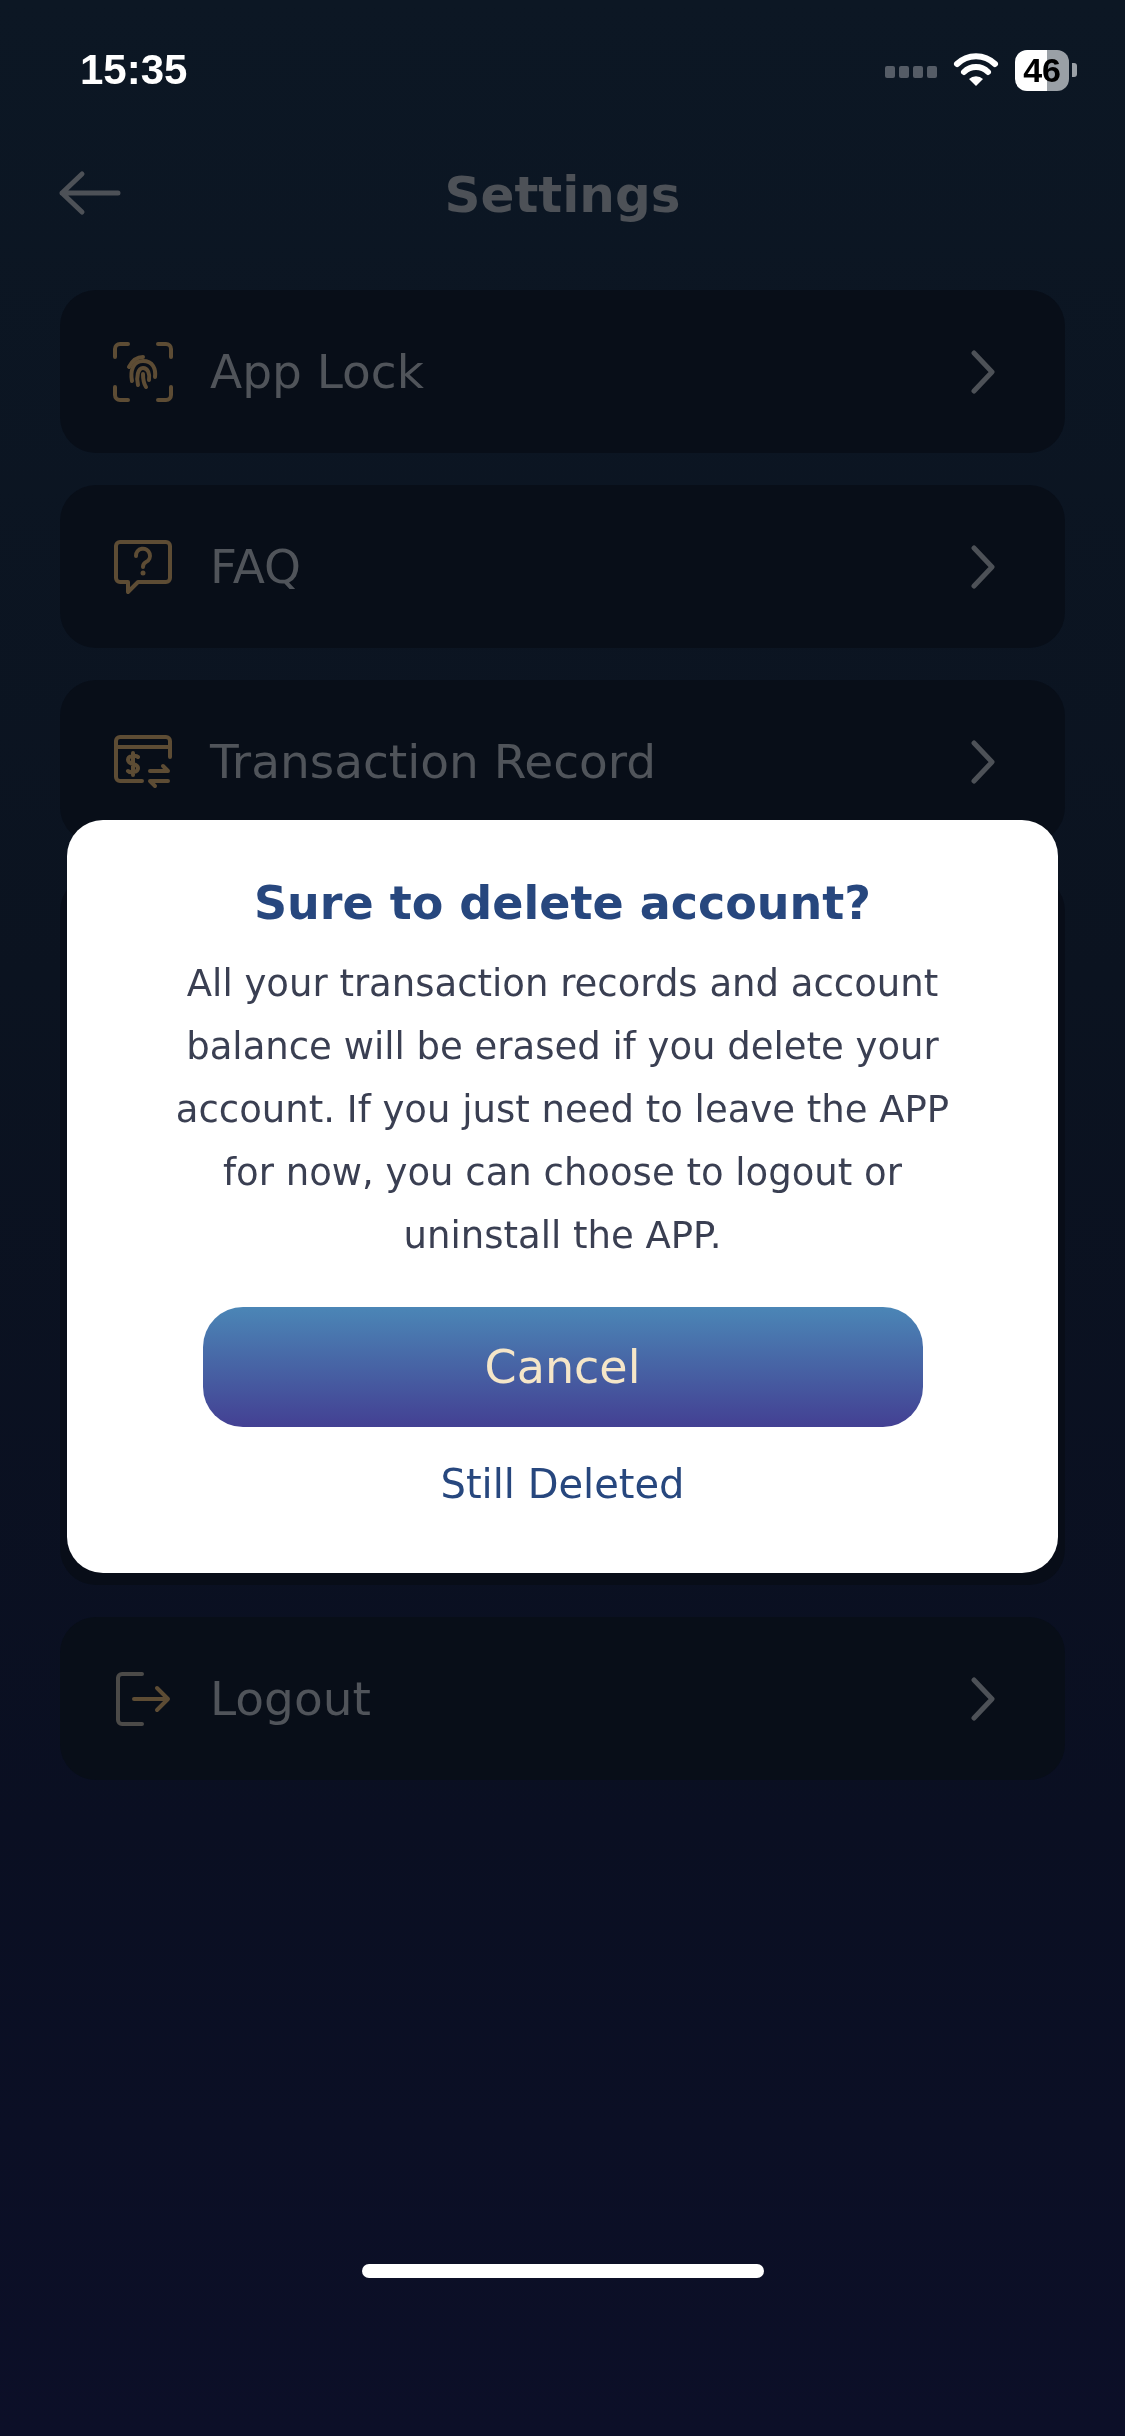 The height and width of the screenshot is (2436, 1125). I want to click on wifi-icon, so click(976, 70).